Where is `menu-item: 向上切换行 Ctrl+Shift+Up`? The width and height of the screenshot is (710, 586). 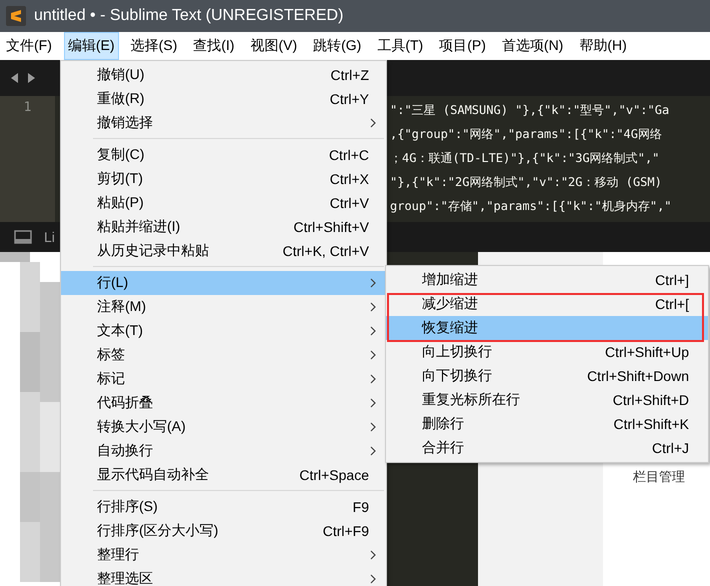 menu-item: 向上切换行 Ctrl+Shift+Up is located at coordinates (547, 352).